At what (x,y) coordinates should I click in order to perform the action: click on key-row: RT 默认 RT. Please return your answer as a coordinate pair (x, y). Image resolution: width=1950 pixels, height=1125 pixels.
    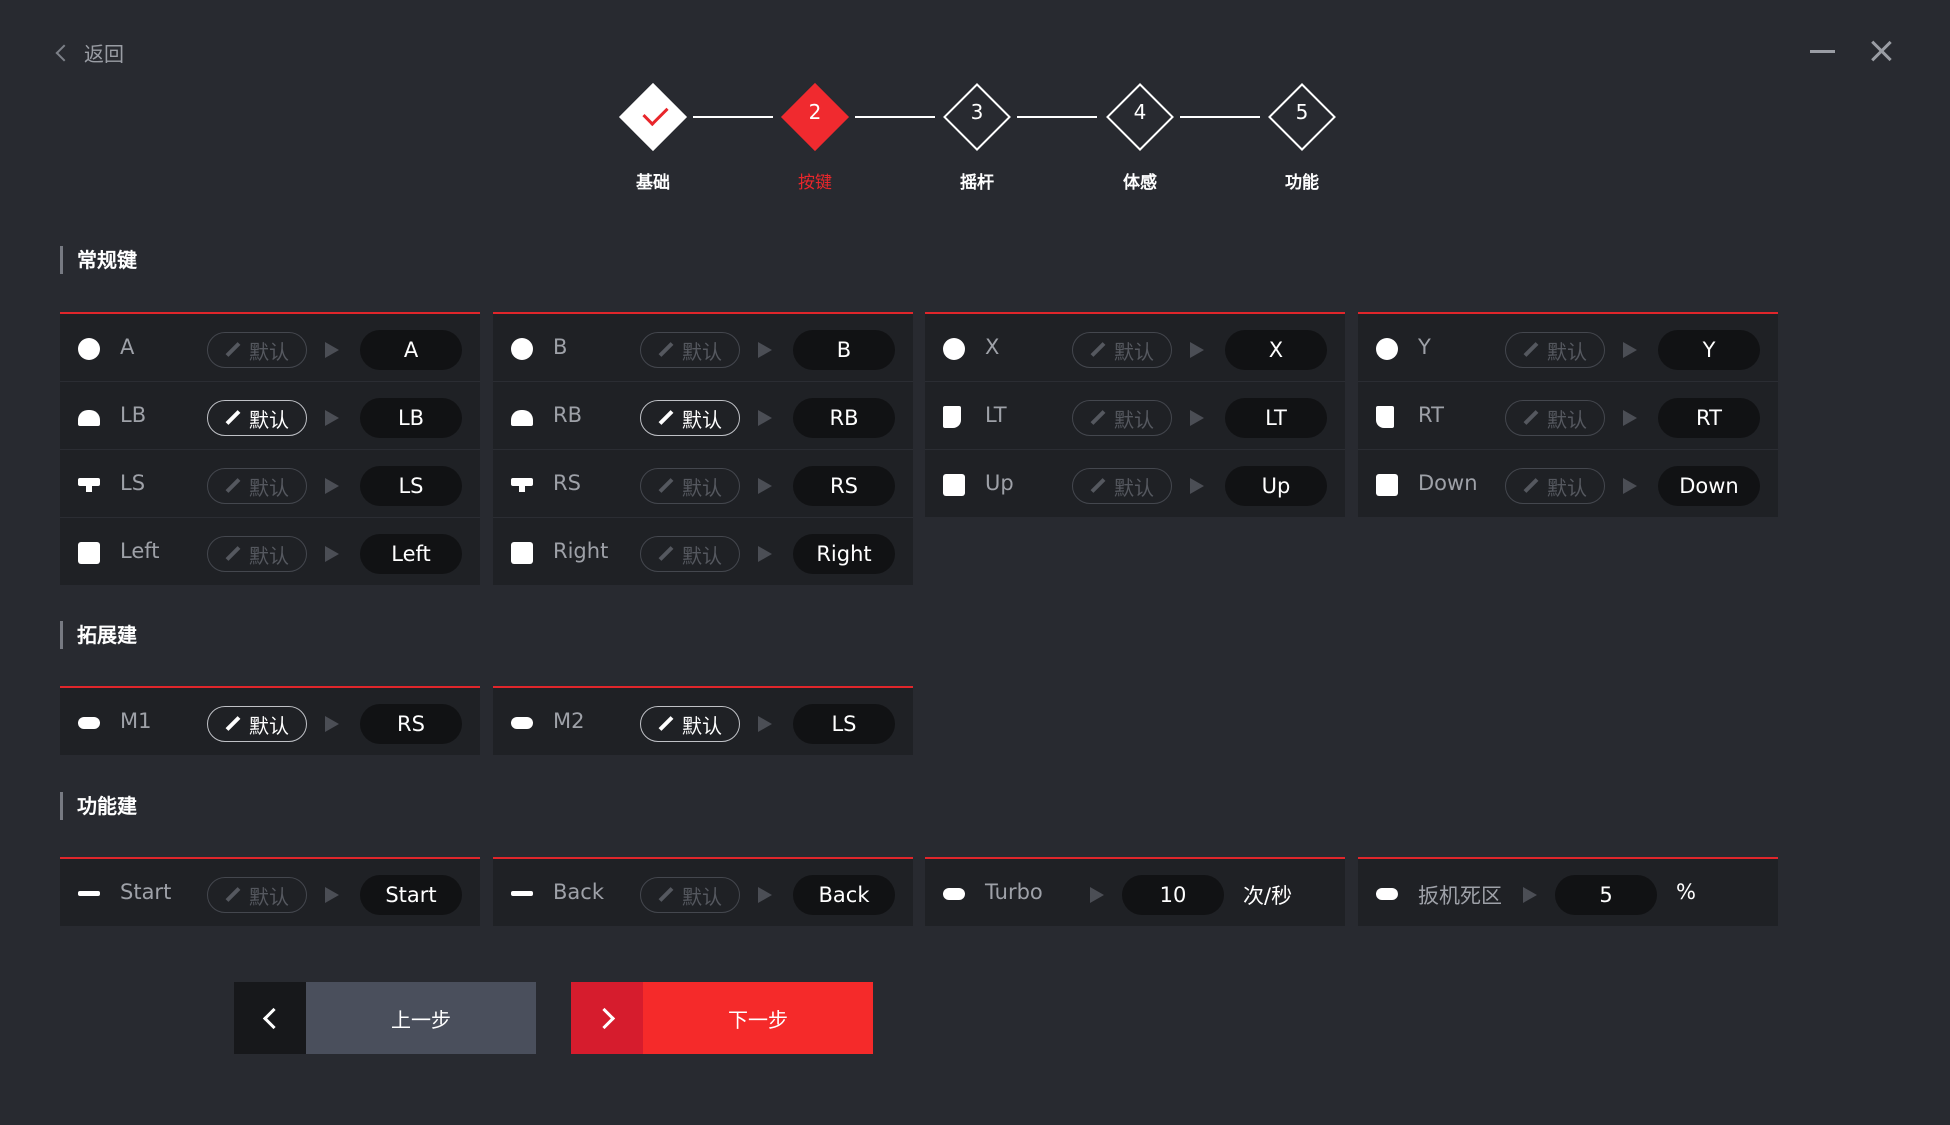
    Looking at the image, I should click on (1568, 416).